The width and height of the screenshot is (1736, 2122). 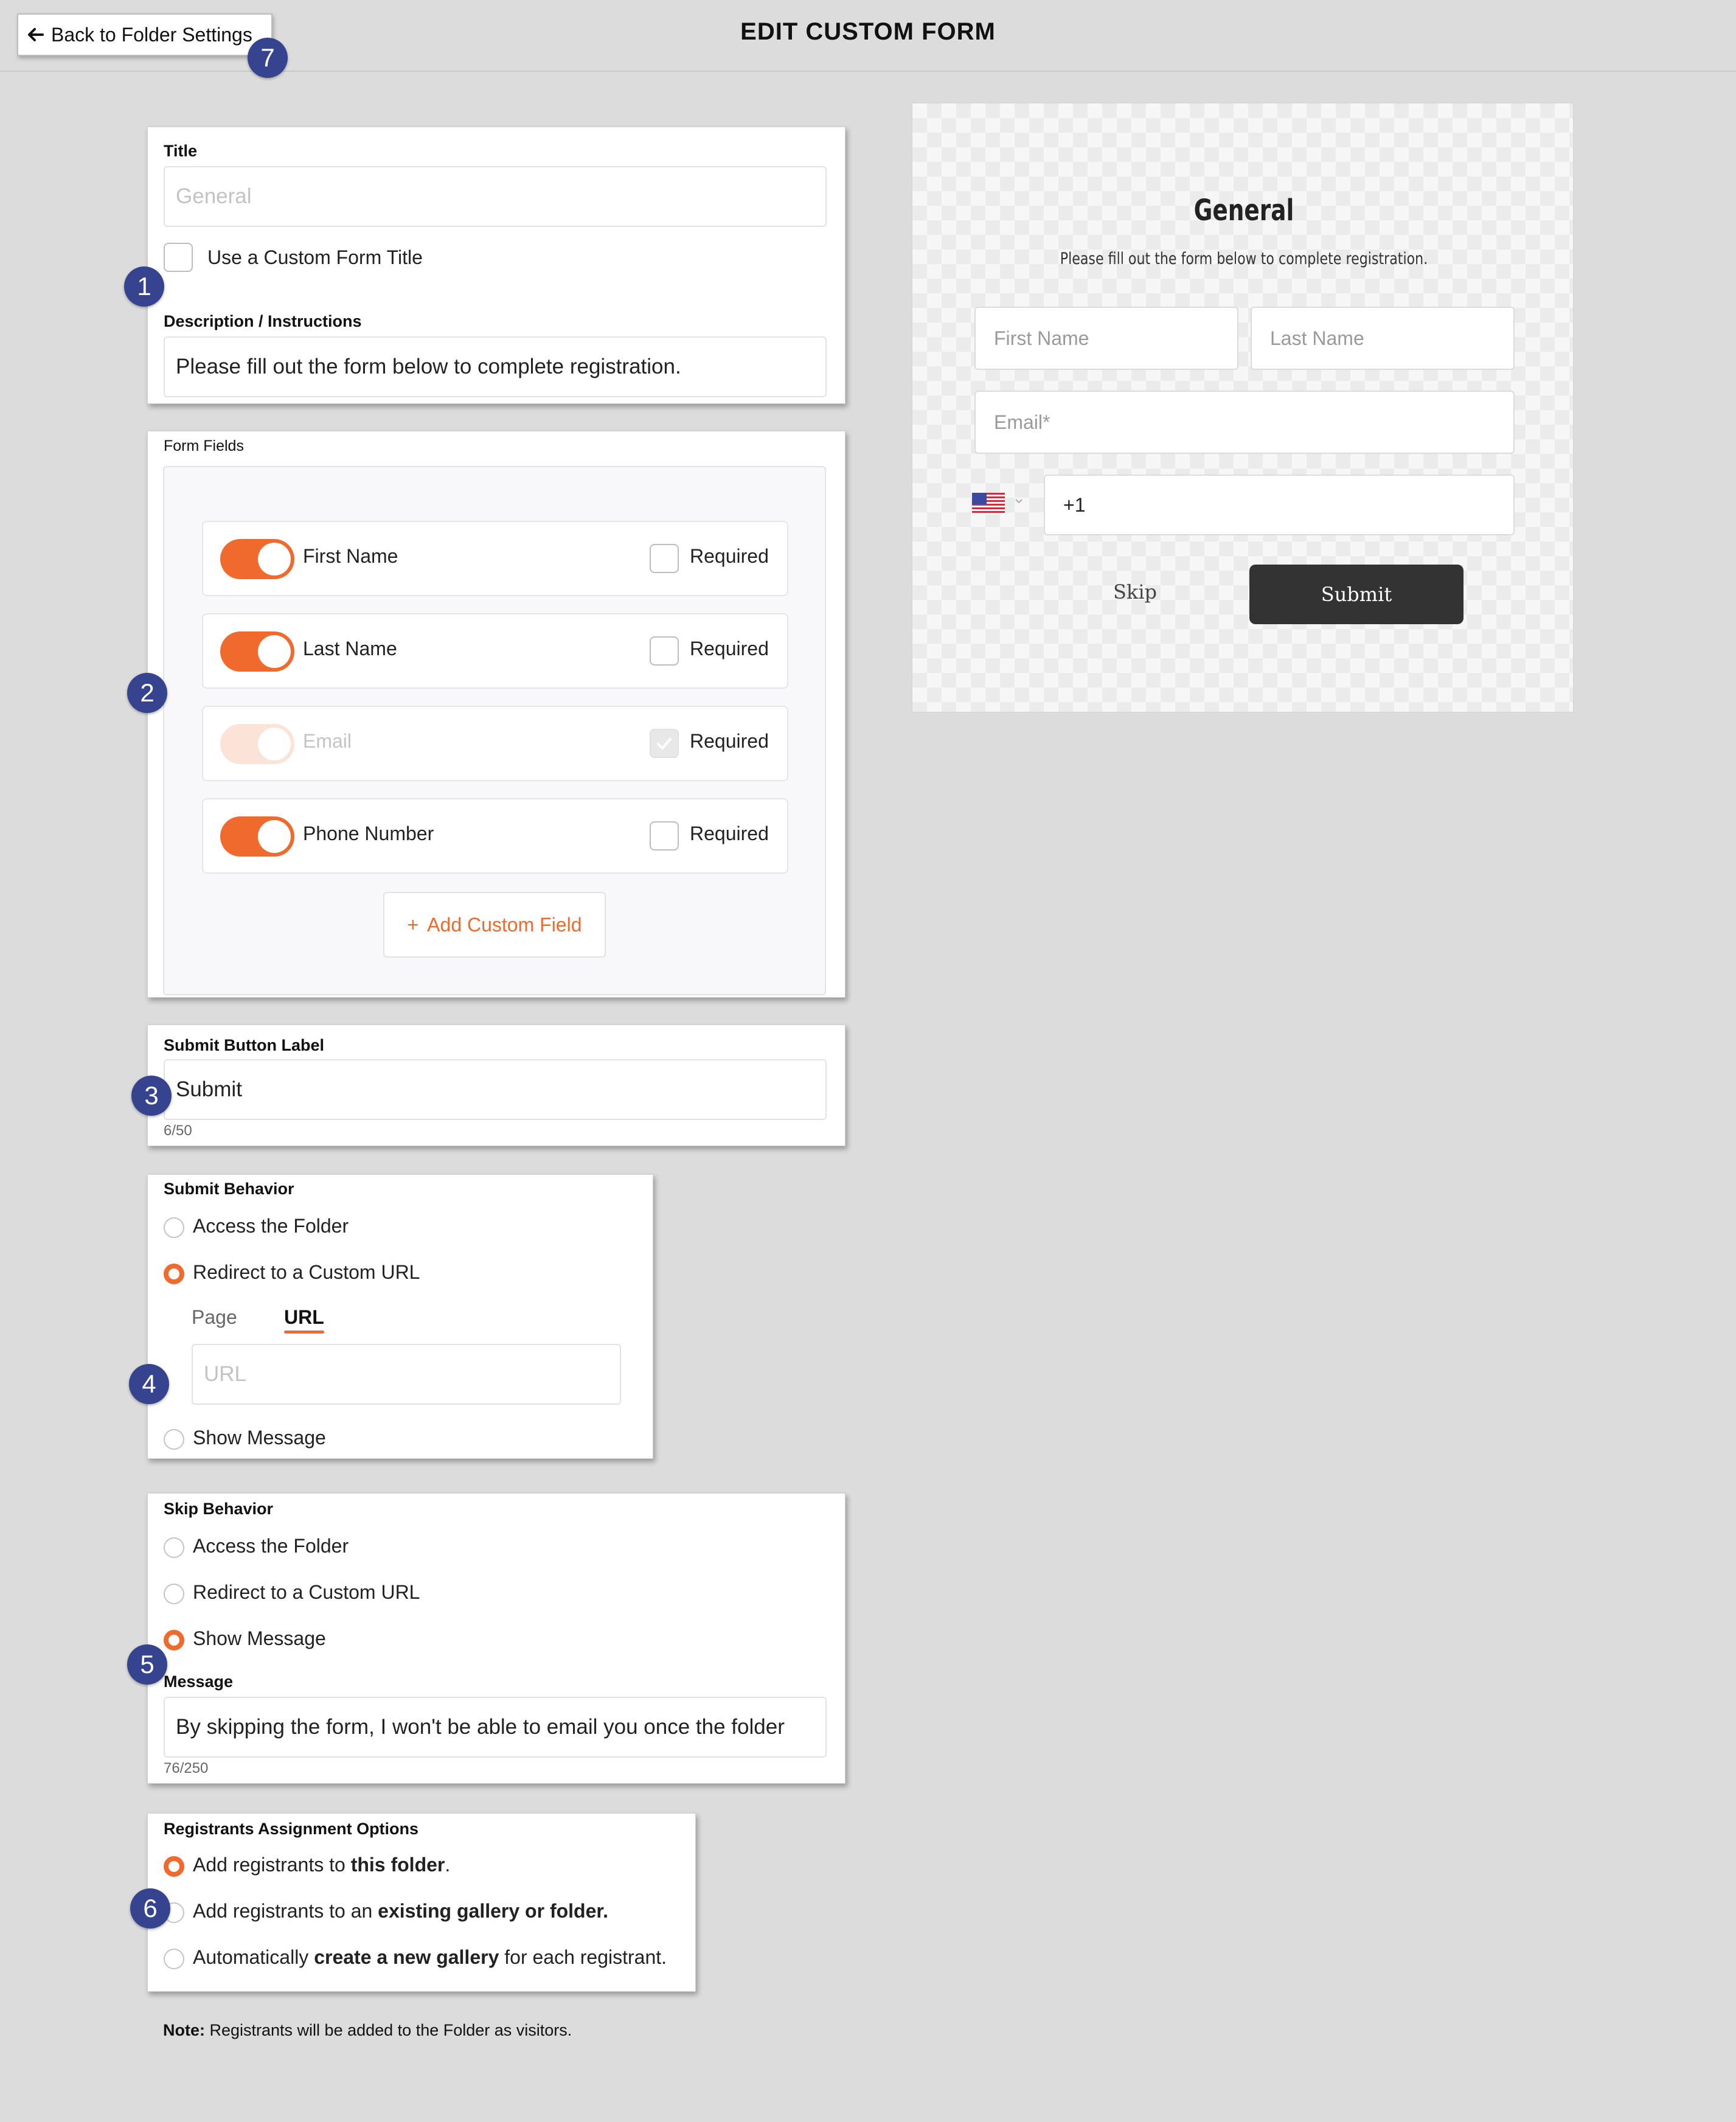 What do you see at coordinates (150, 1908) in the screenshot?
I see `step-badge-6: 6` at bounding box center [150, 1908].